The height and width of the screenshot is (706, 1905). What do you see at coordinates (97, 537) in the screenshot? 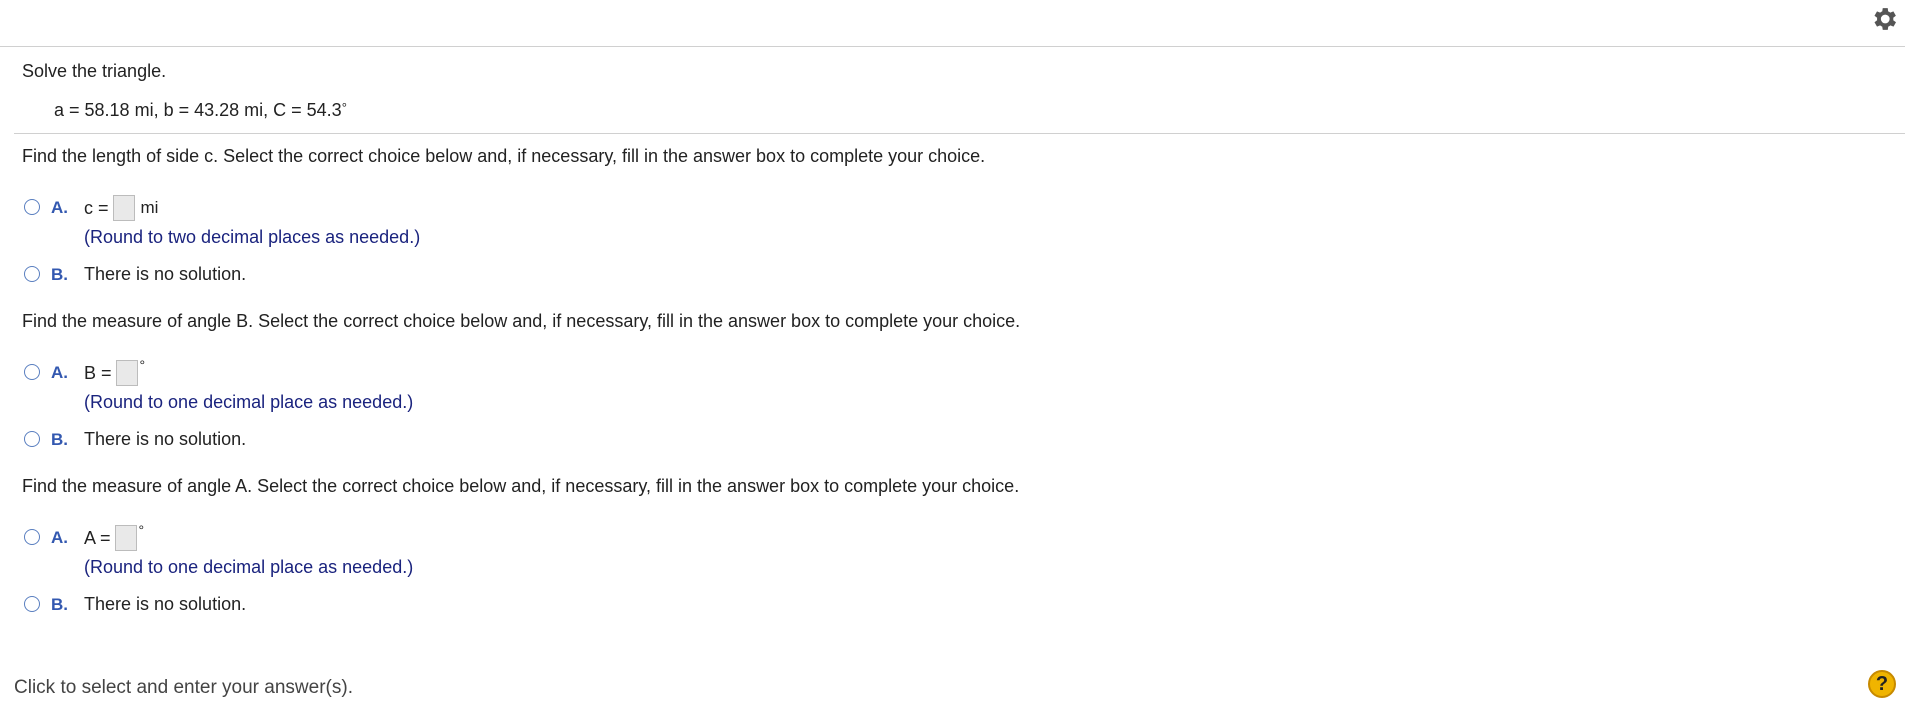
I see `answer-prefix: A =` at bounding box center [97, 537].